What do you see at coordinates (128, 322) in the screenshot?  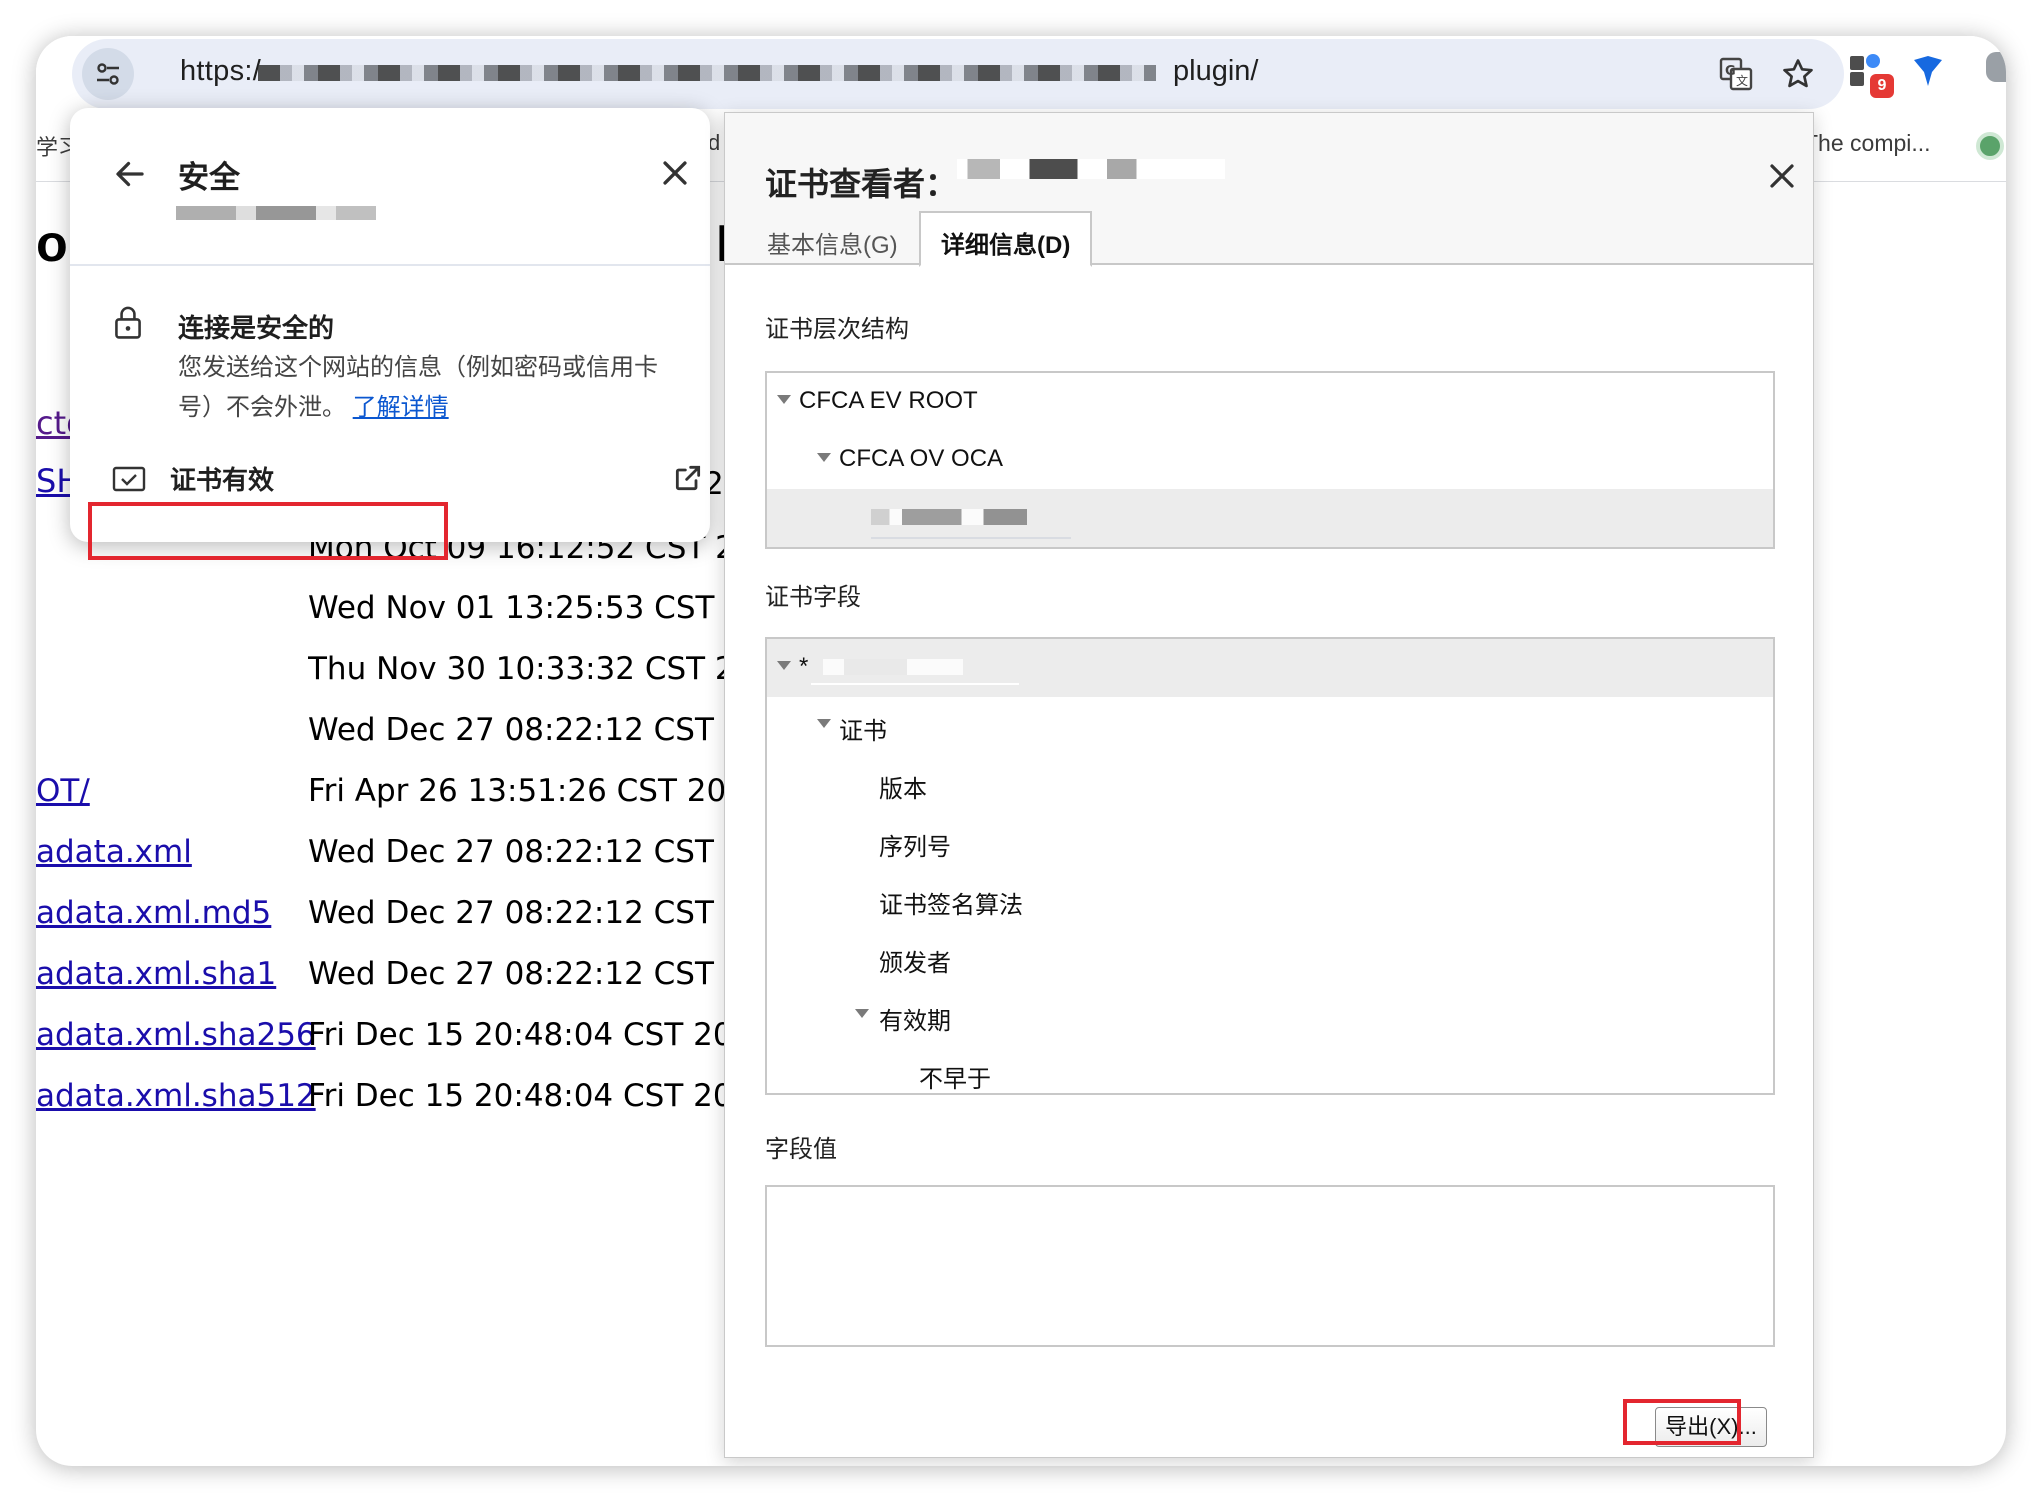 I see `lock-icon` at bounding box center [128, 322].